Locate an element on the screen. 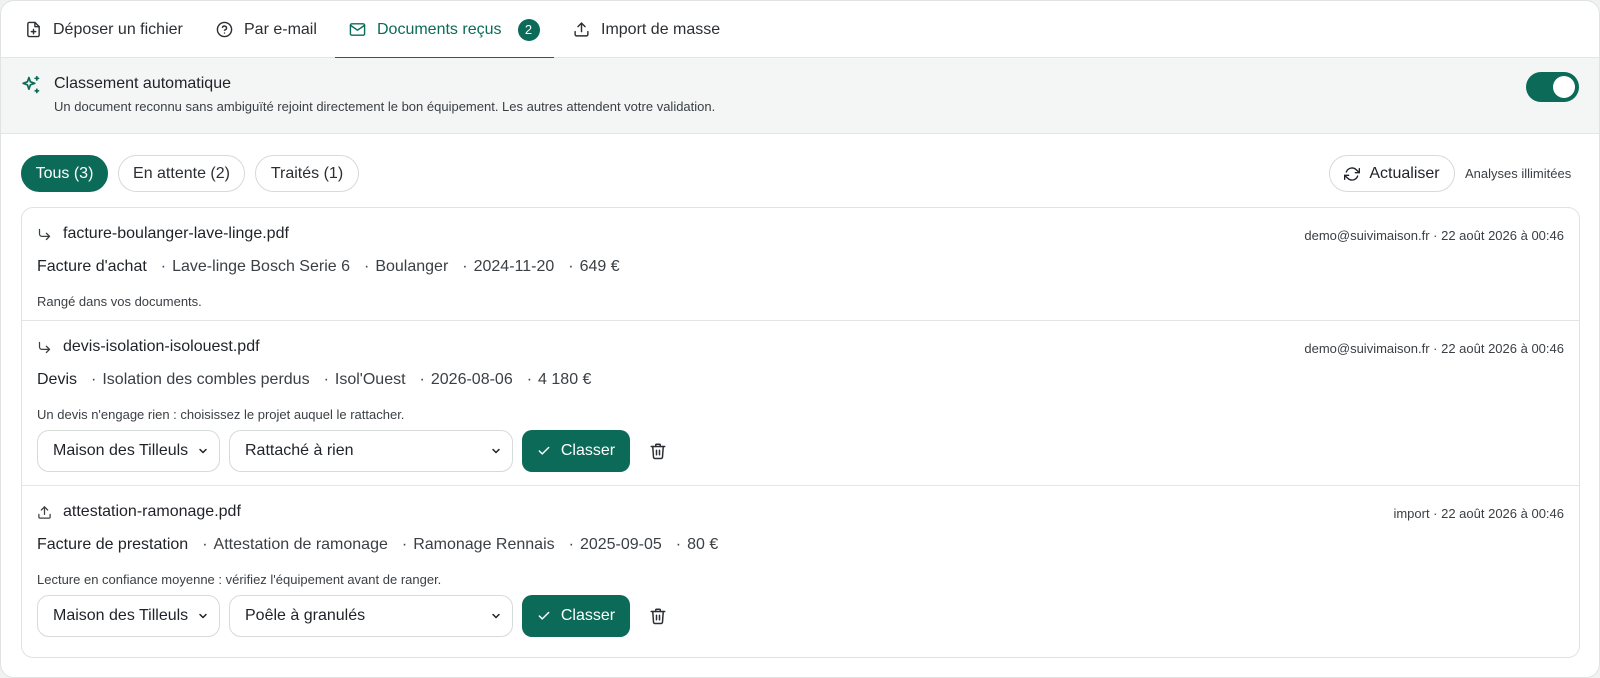 The height and width of the screenshot is (678, 1600). filename-text: facture-boulanger-lave-linge.pdf is located at coordinates (176, 233).